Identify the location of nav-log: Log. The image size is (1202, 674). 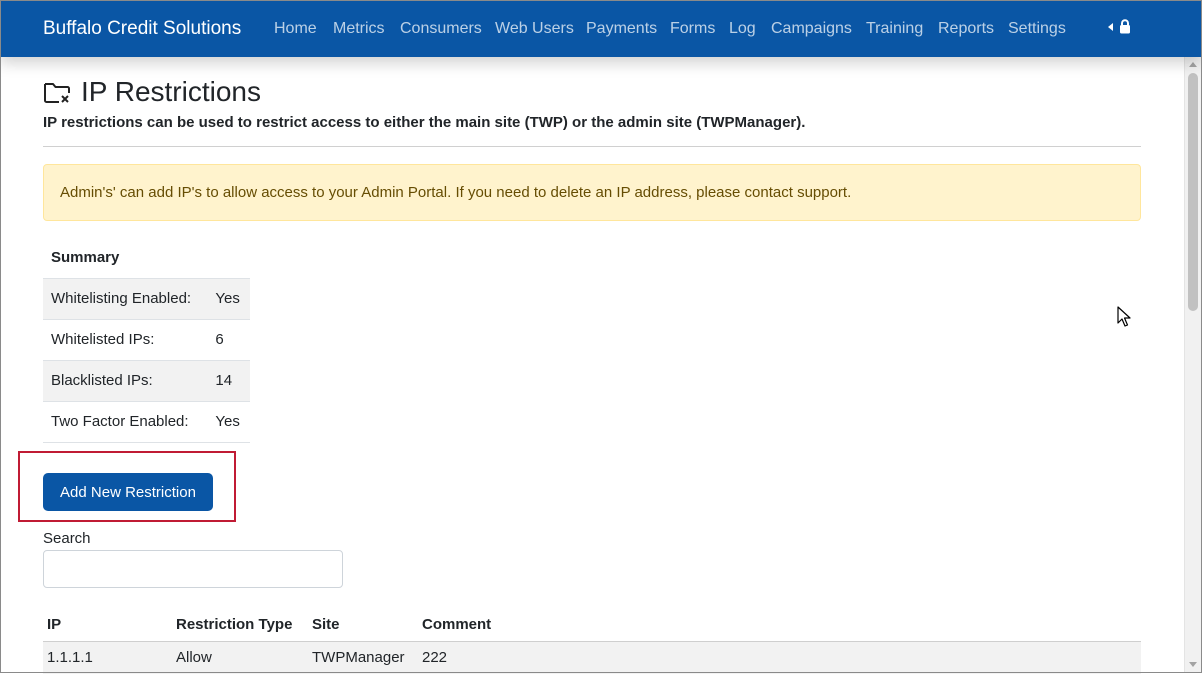
(742, 29).